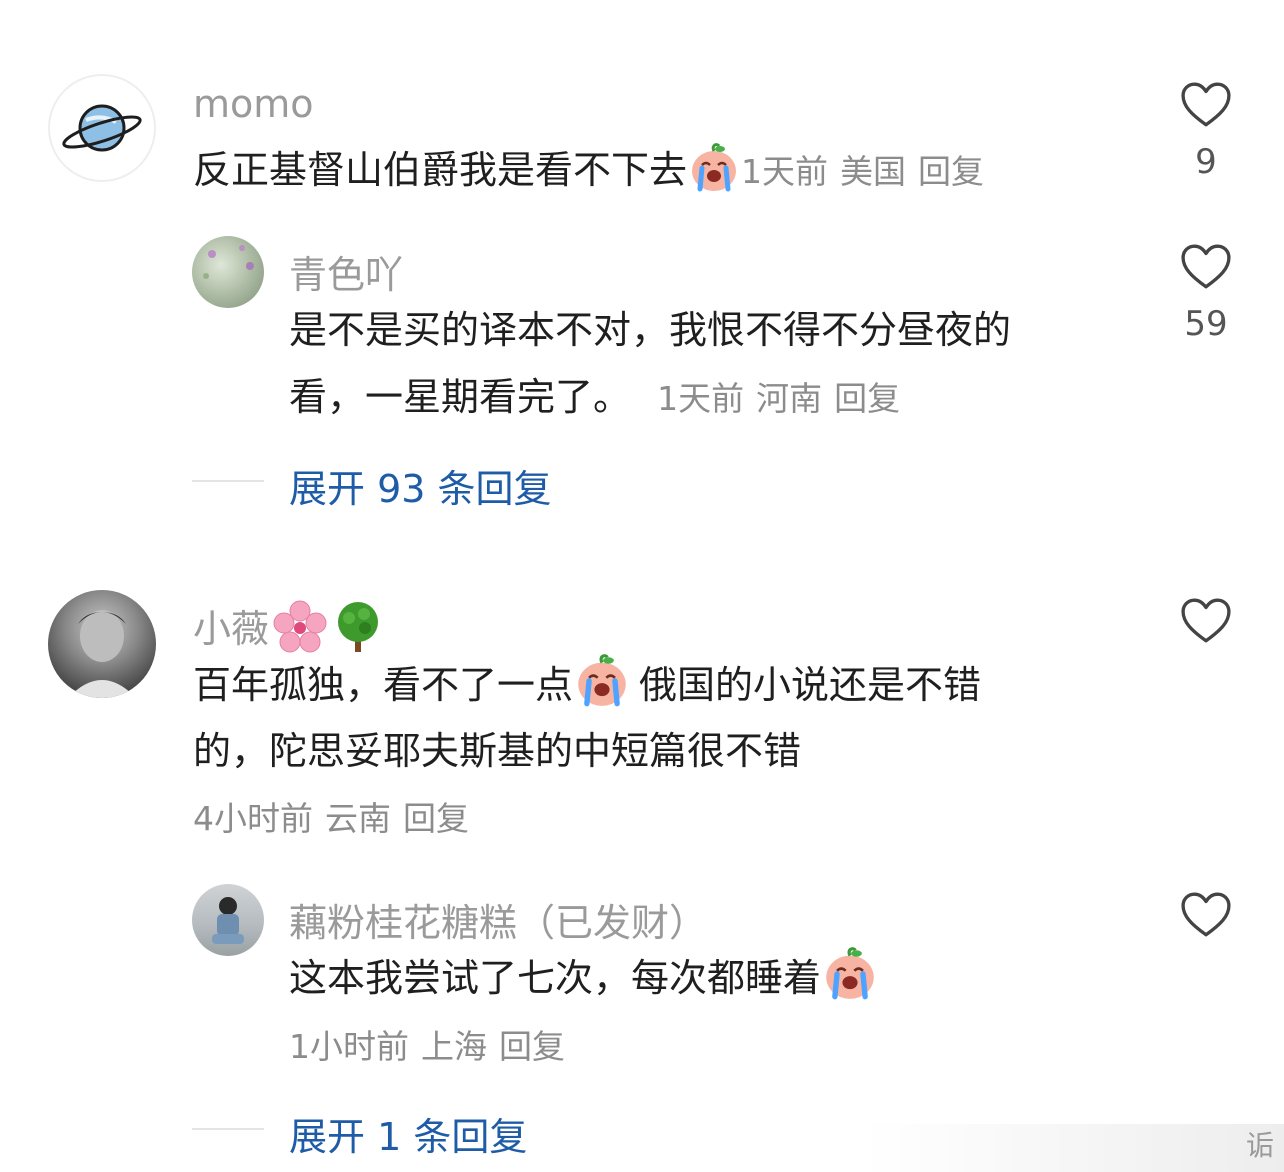 This screenshot has height=1172, width=1284. I want to click on watermark-text: 诟, so click(1259, 1145).